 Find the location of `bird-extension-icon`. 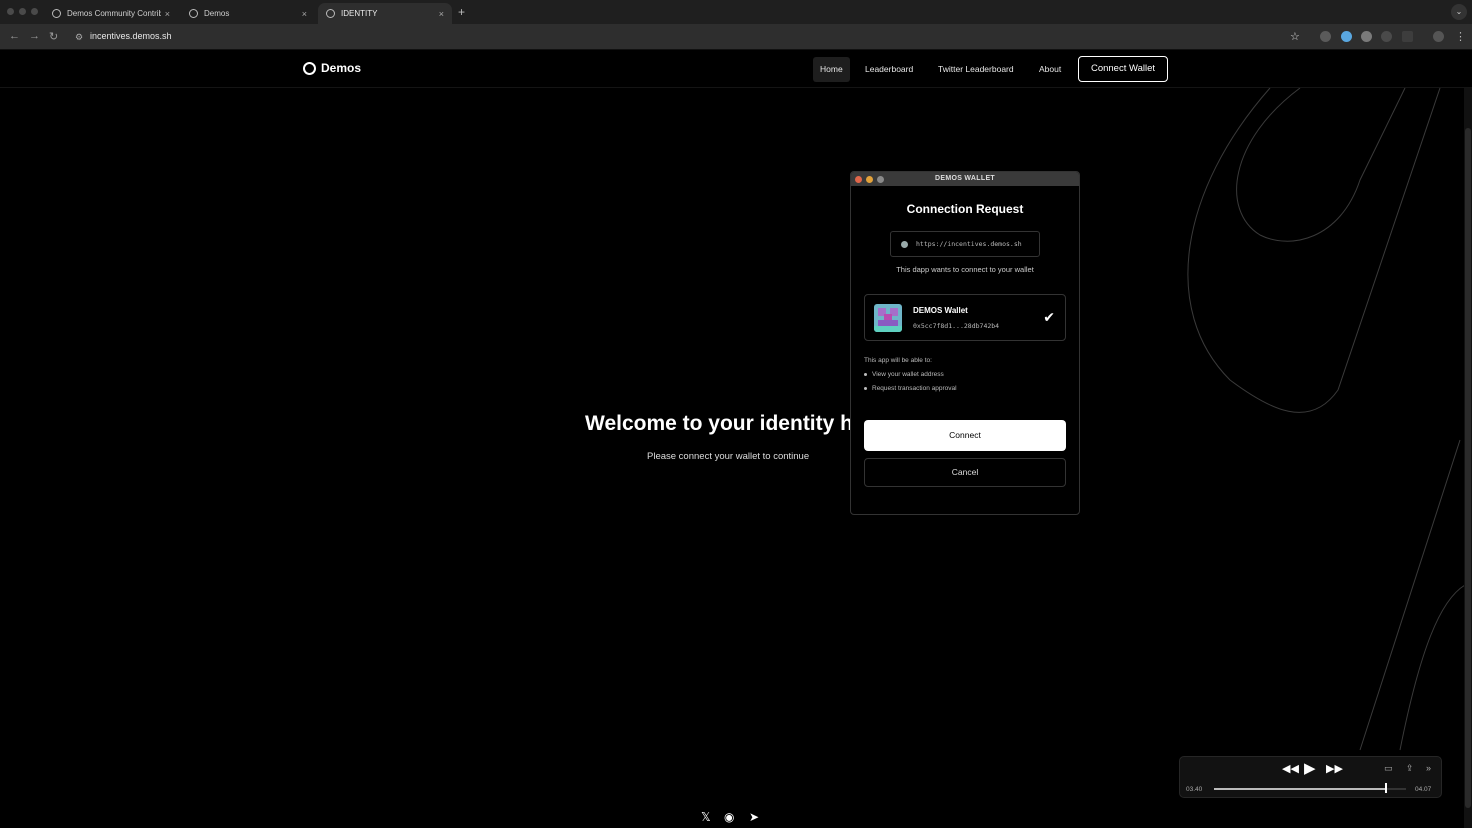

bird-extension-icon is located at coordinates (1366, 36).